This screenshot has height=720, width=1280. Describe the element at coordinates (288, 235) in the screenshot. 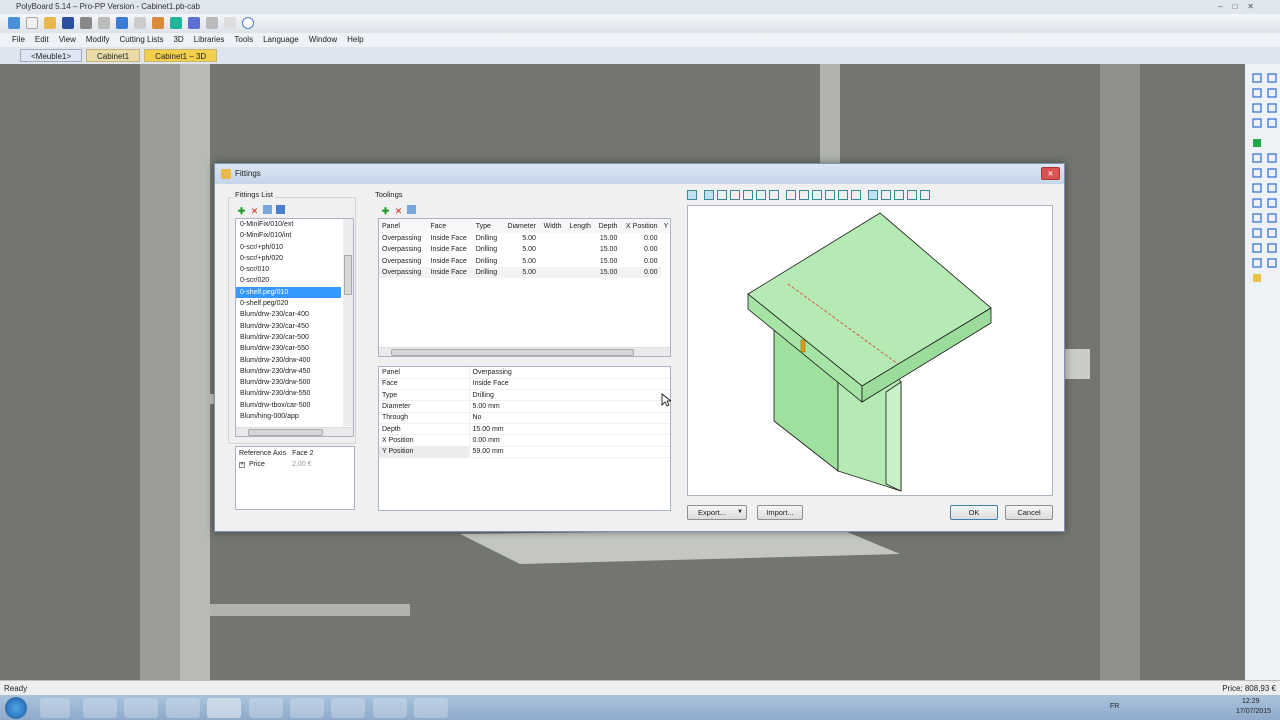

I see `fitting-item: 0-MiniFix/010/int` at that location.